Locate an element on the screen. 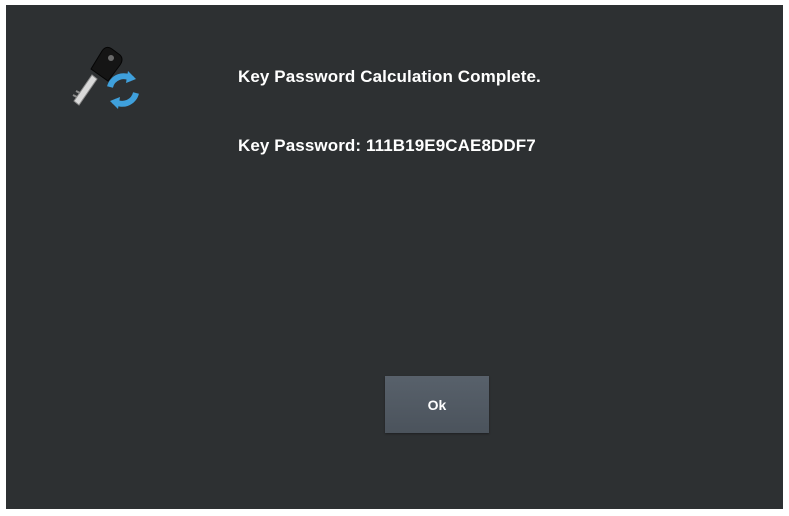 Image resolution: width=789 pixels, height=516 pixels. key-password-text: Key Password: 111B19E9CAE8DDF7 is located at coordinates (387, 145).